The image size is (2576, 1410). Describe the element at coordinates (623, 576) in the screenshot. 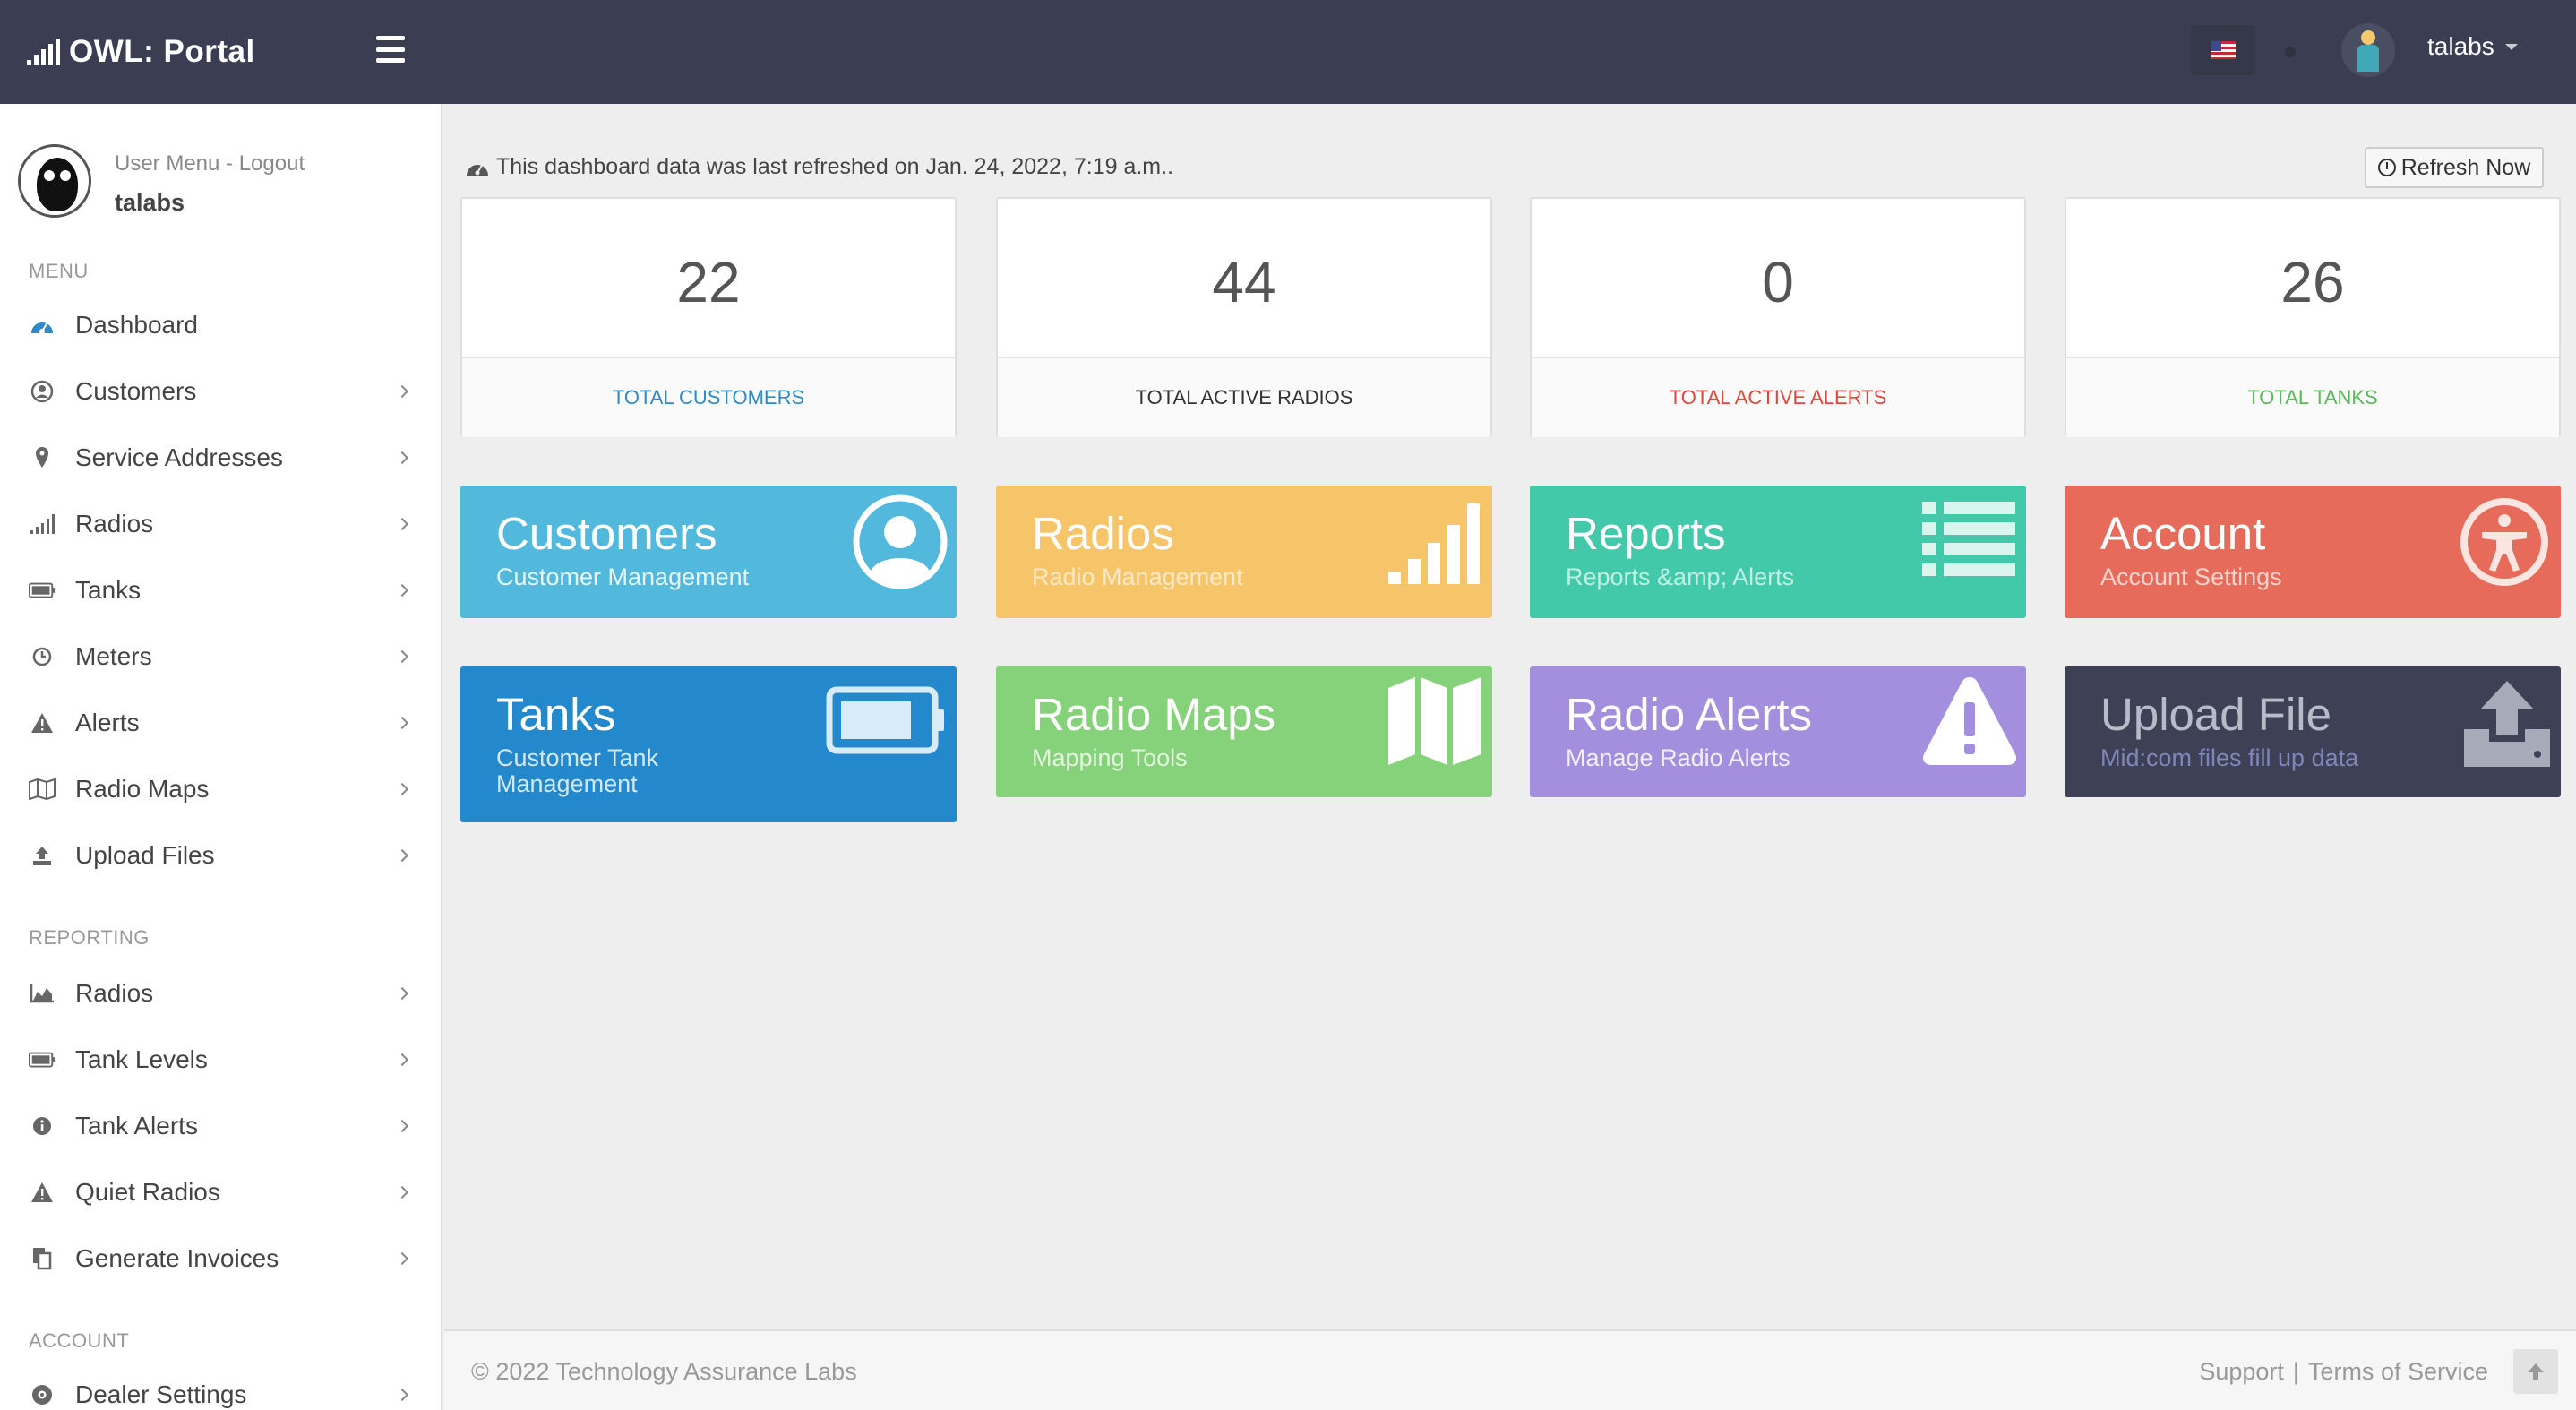

I see `tile-subtitle: Customer Management` at that location.